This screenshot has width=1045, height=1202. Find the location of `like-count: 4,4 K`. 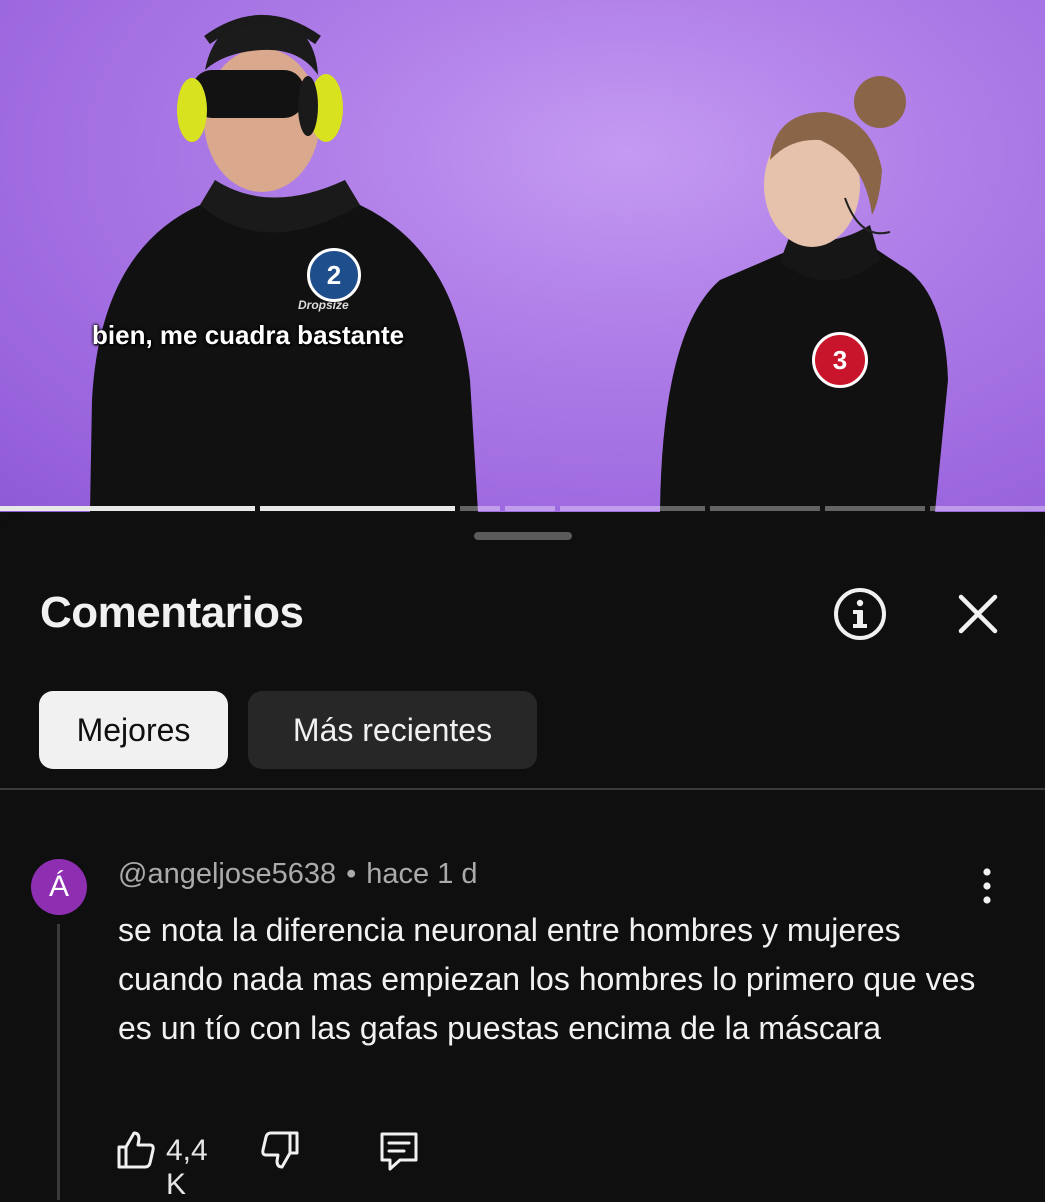

like-count: 4,4 K is located at coordinates (187, 1167).